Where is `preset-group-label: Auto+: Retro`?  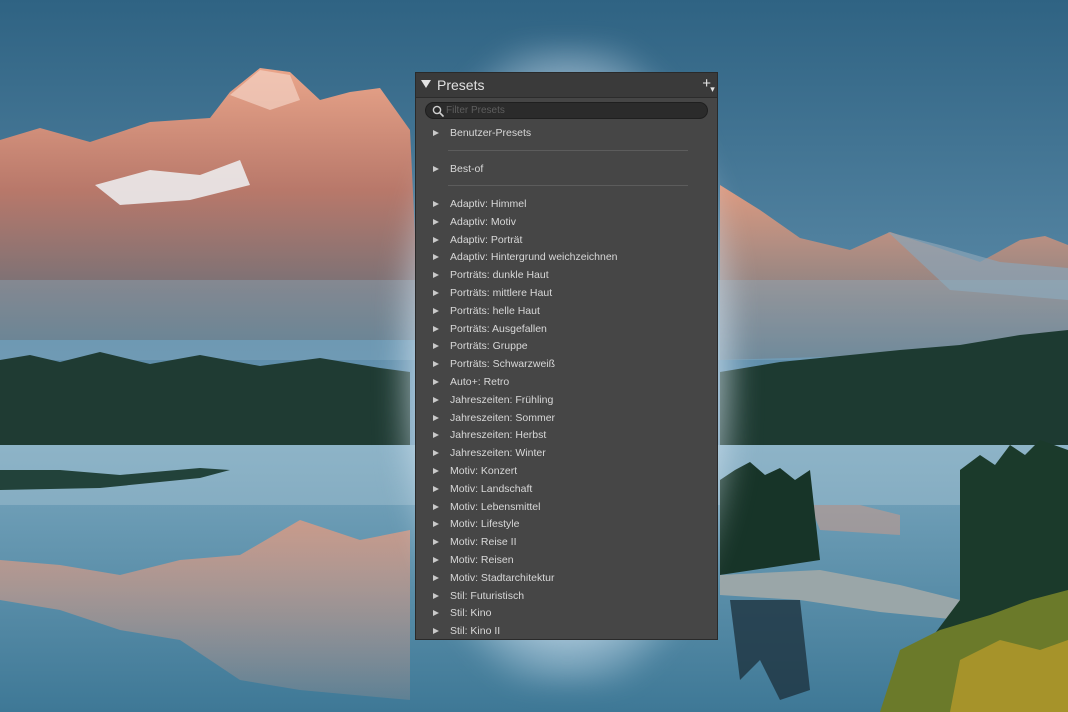
preset-group-label: Auto+: Retro is located at coordinates (480, 382).